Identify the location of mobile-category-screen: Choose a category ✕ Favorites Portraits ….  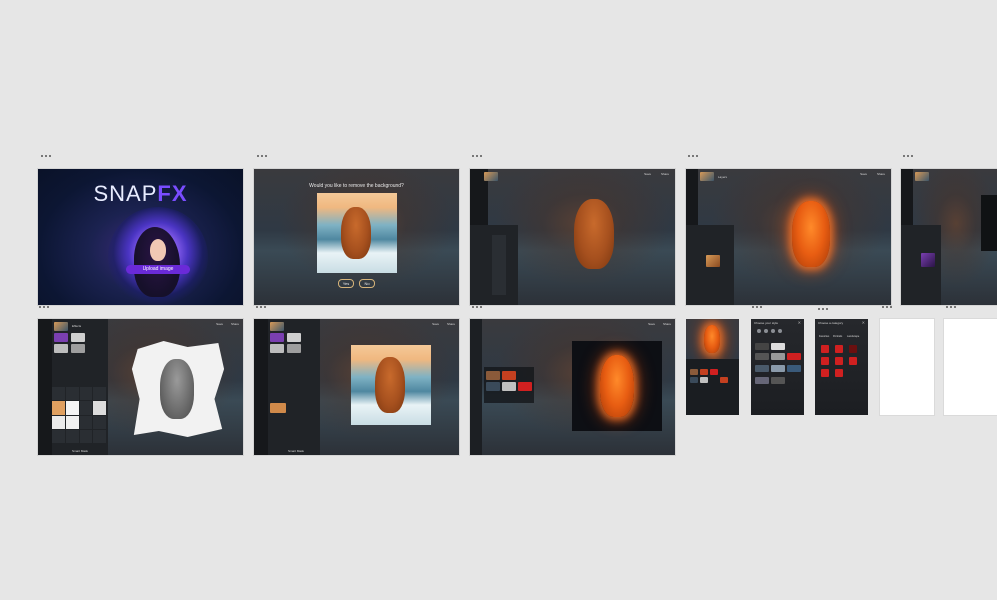
(841, 367).